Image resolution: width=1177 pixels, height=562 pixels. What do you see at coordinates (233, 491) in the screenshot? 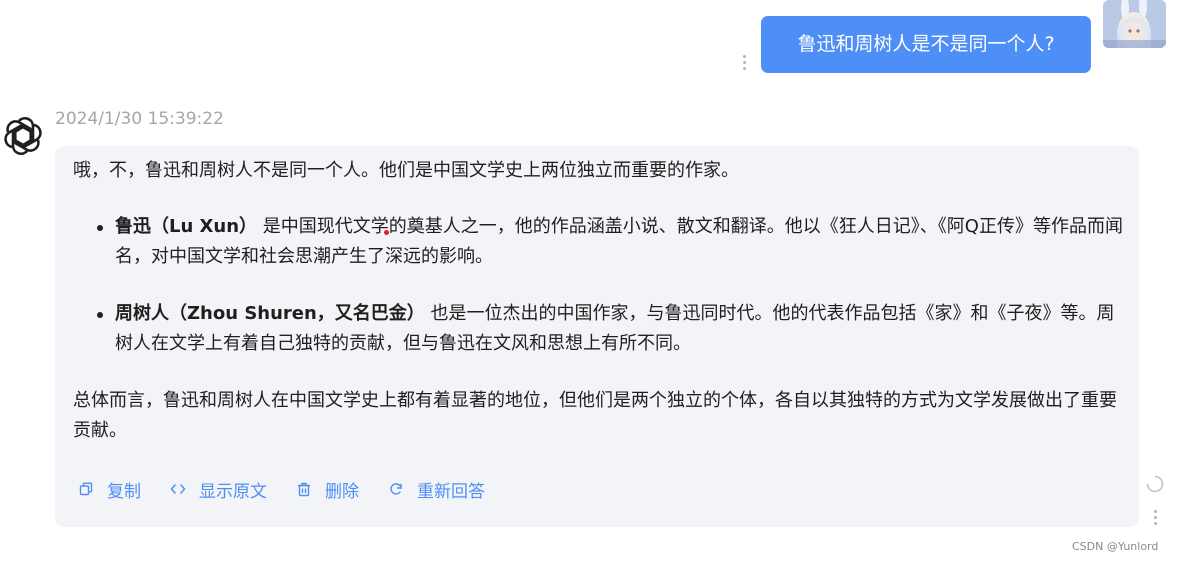
I see `show-raw-label: 显示原文` at bounding box center [233, 491].